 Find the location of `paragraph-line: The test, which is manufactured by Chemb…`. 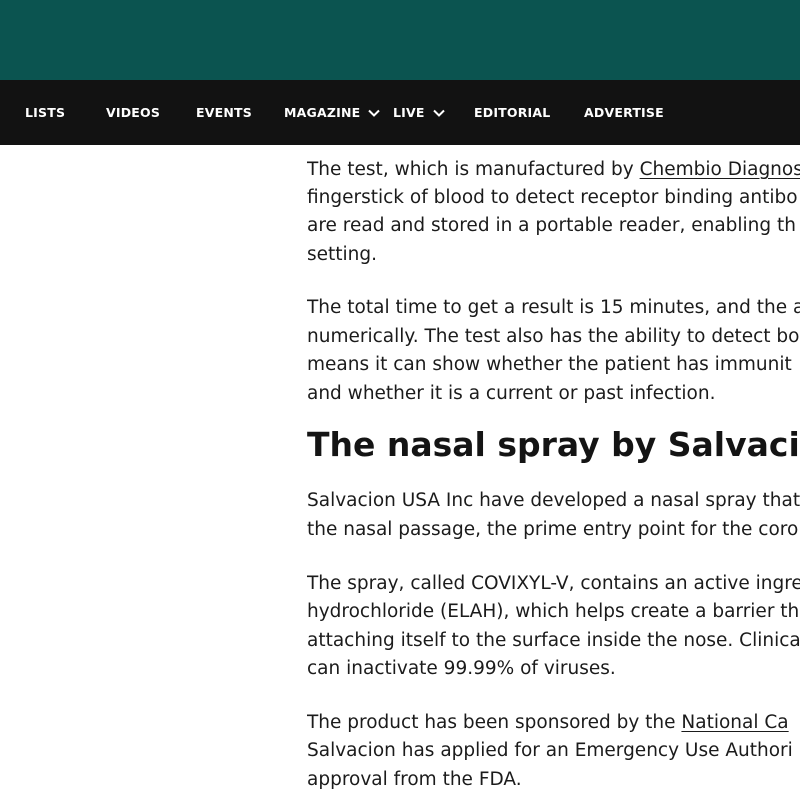

paragraph-line: The test, which is manufactured by Chemb… is located at coordinates (553, 170).